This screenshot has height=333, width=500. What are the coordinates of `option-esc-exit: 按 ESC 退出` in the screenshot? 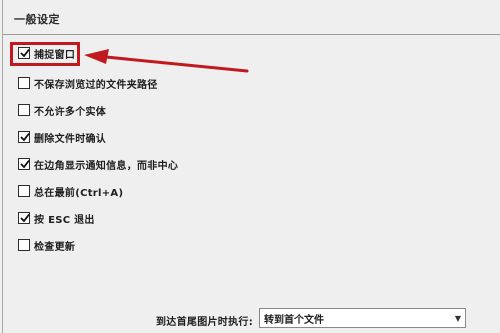 It's located at (56, 218).